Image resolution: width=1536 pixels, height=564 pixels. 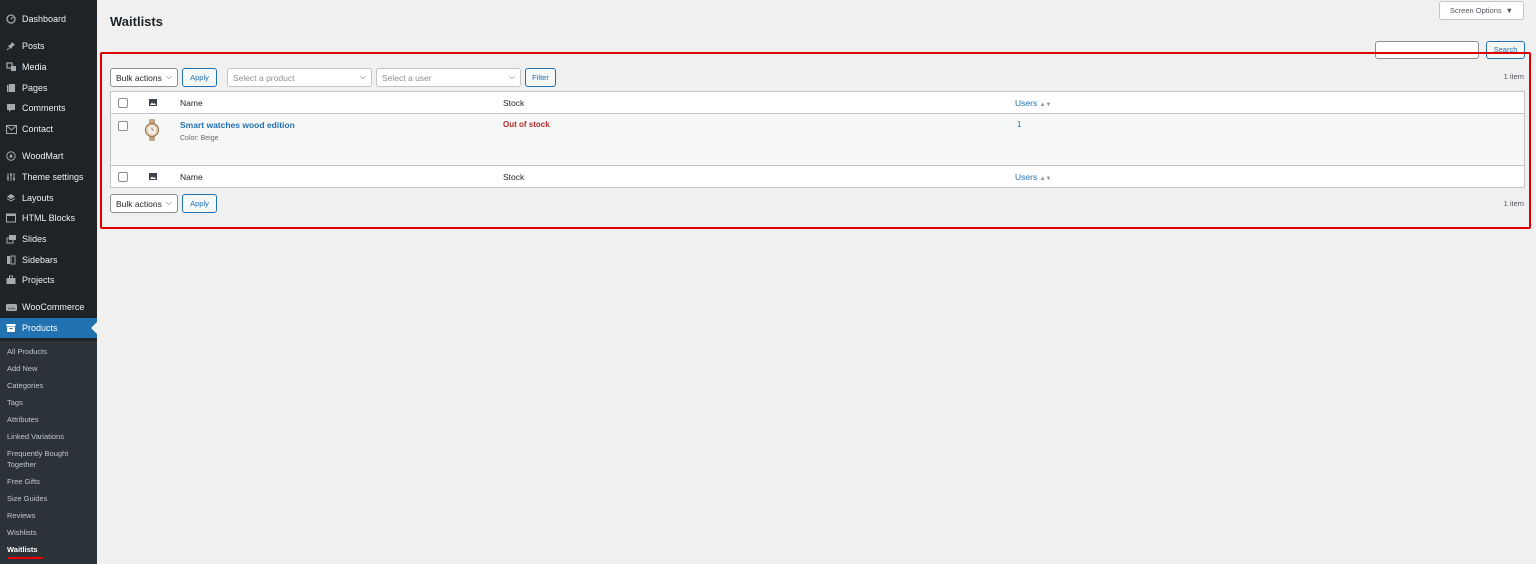 What do you see at coordinates (47, 459) in the screenshot?
I see `submenu-frequently-bought-together: Frequently Bought Together` at bounding box center [47, 459].